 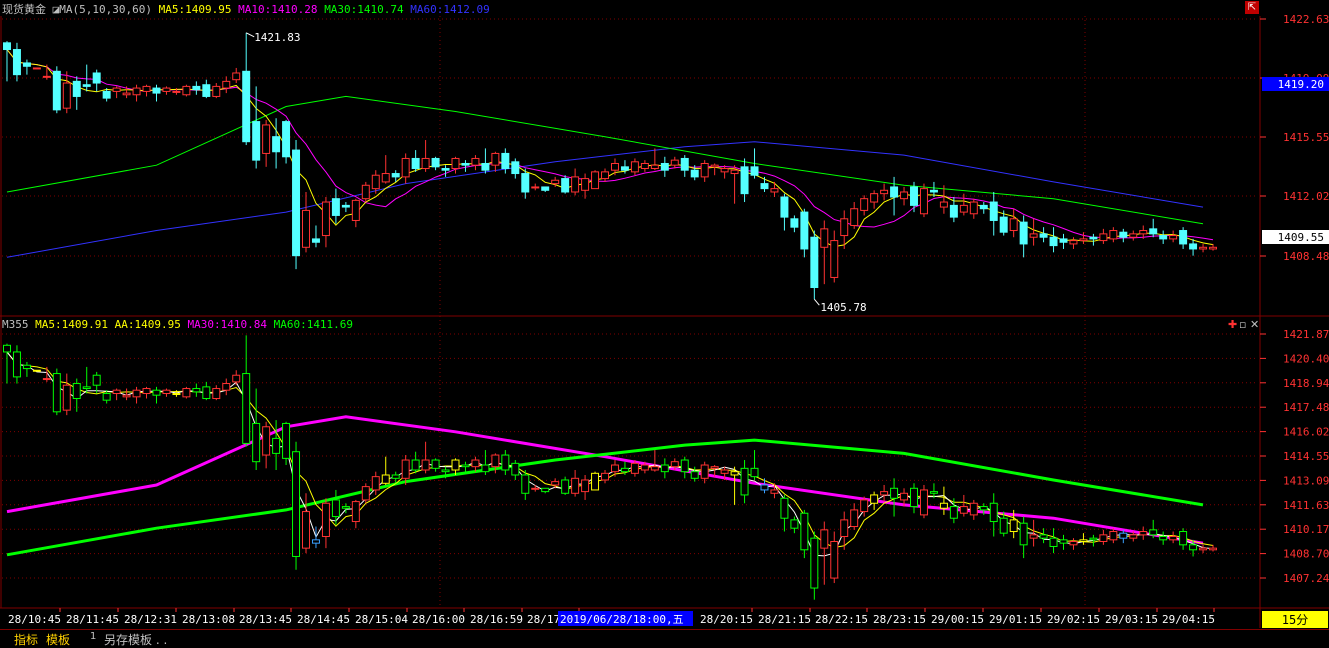 I want to click on save-template-button: 另存模板 . ., so click(x=135, y=639).